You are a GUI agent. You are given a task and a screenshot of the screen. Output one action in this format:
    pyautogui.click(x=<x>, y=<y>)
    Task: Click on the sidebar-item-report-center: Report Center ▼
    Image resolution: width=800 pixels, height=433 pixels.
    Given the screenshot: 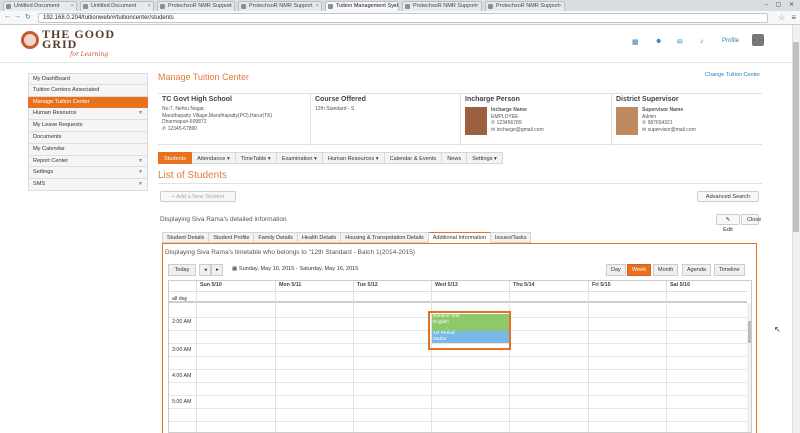 What is the action you would take?
    pyautogui.click(x=88, y=161)
    